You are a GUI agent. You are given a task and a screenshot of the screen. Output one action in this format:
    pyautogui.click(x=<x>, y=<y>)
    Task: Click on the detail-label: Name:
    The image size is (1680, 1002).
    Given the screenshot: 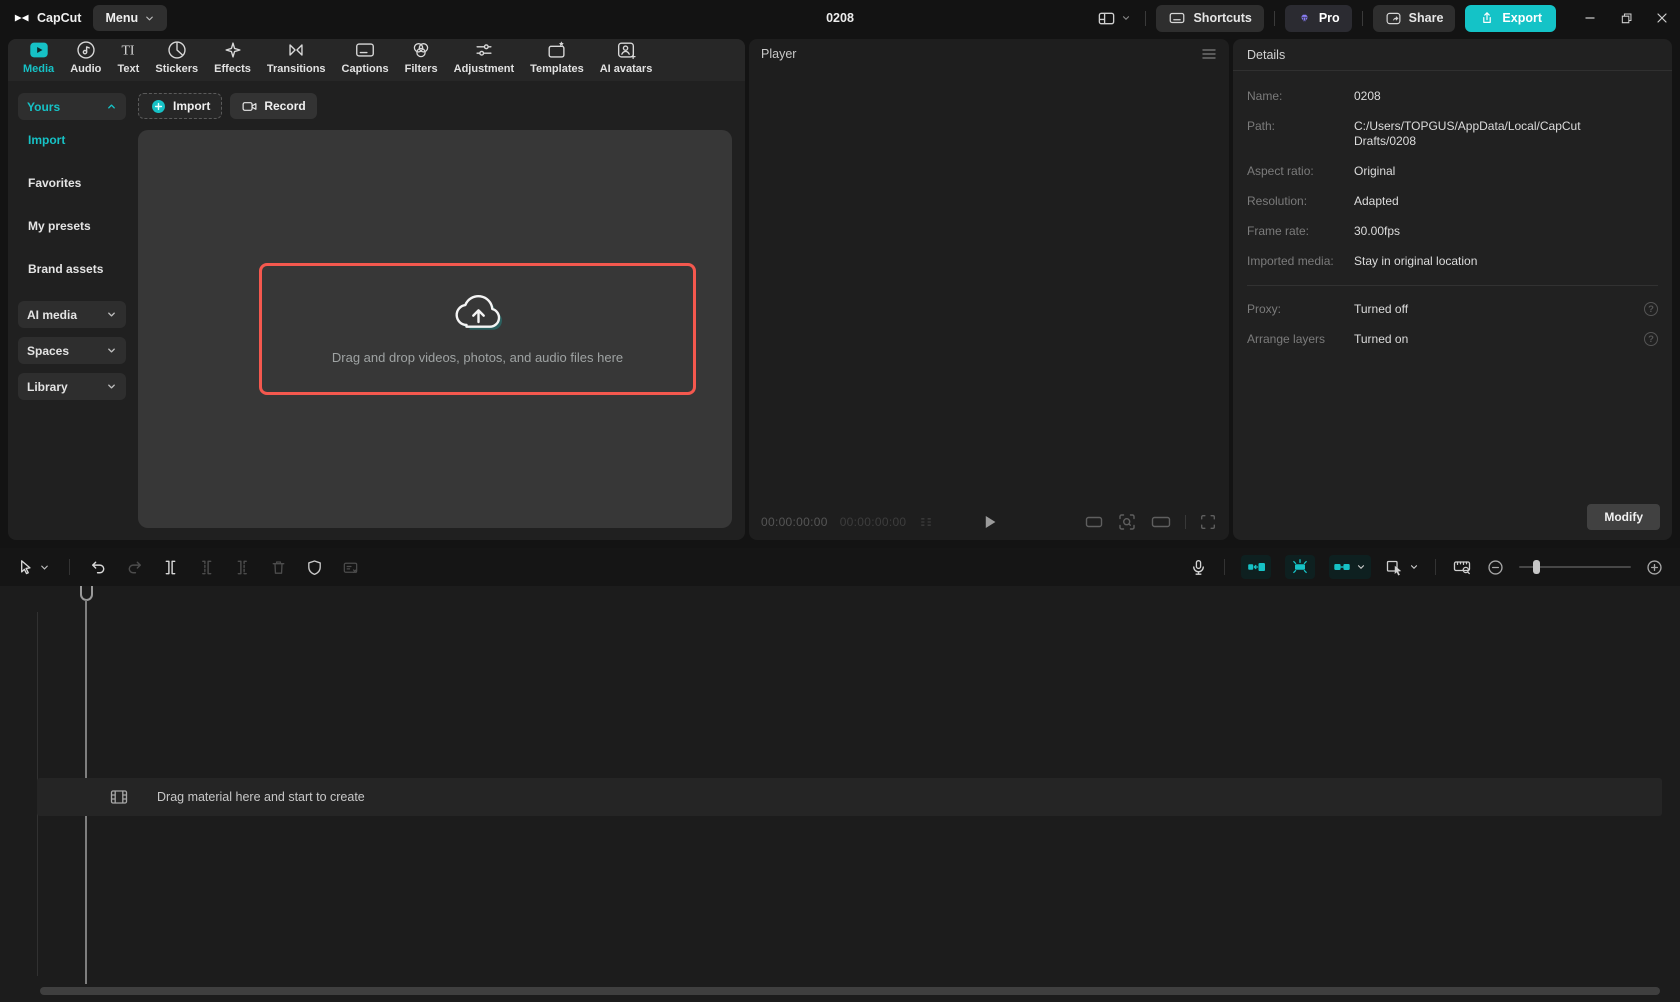 What is the action you would take?
    pyautogui.click(x=1265, y=96)
    